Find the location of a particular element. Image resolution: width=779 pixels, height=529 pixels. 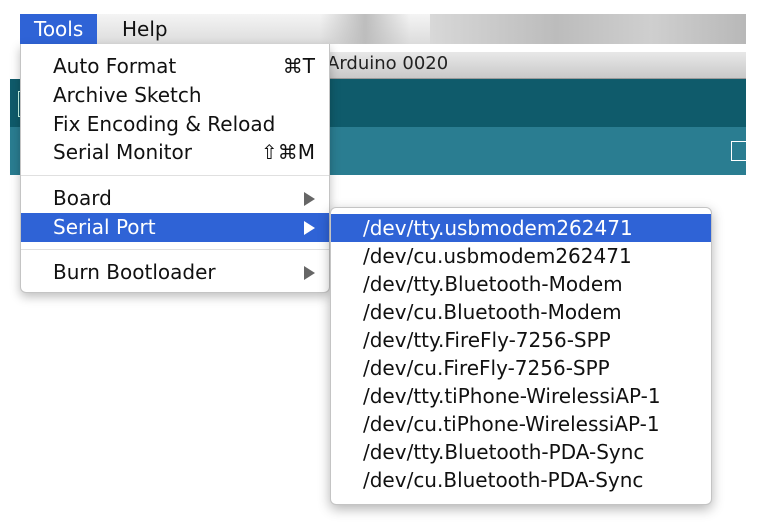

serial-port-item: /dev/cu.tiPhone-WirelessiAP-1 is located at coordinates (521, 424).